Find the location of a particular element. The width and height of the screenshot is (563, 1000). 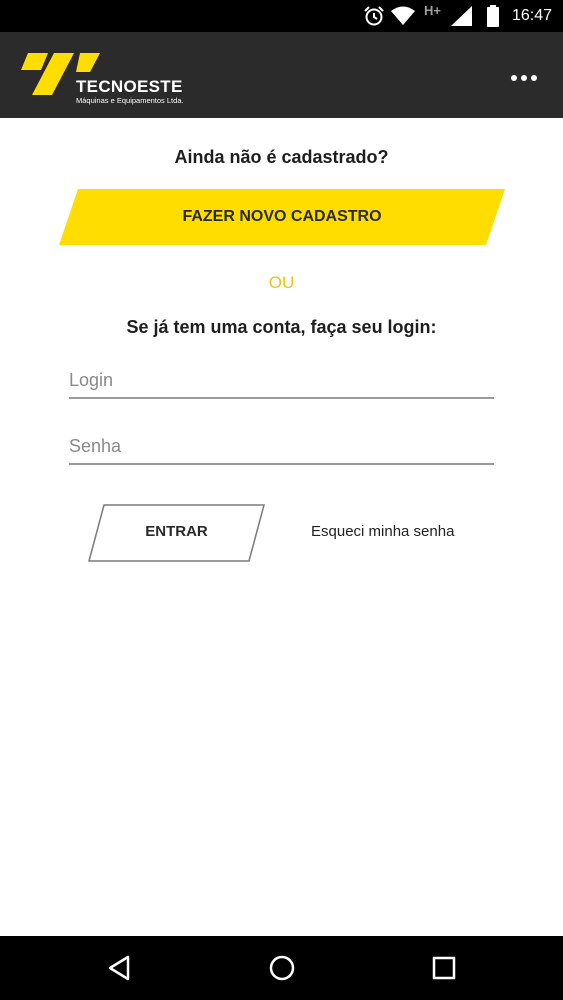

register-heading: Ainda não é cadastrado? is located at coordinates (281, 157).